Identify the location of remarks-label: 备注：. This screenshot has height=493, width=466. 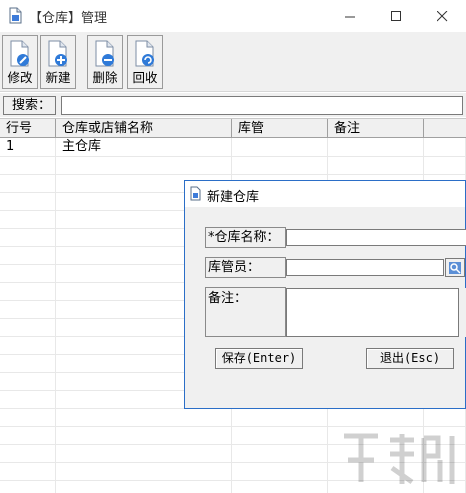
(245, 312).